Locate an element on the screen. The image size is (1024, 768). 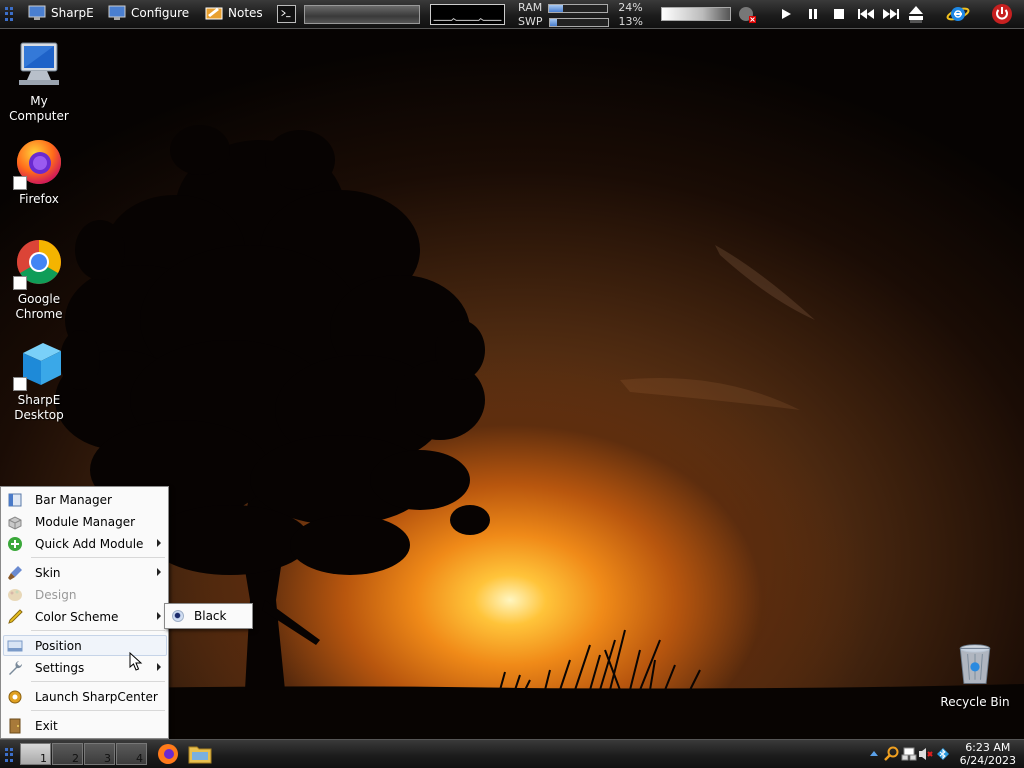
desktop-icon-sharpe-desktop: SharpE Desktop is located at coordinates (39, 381).